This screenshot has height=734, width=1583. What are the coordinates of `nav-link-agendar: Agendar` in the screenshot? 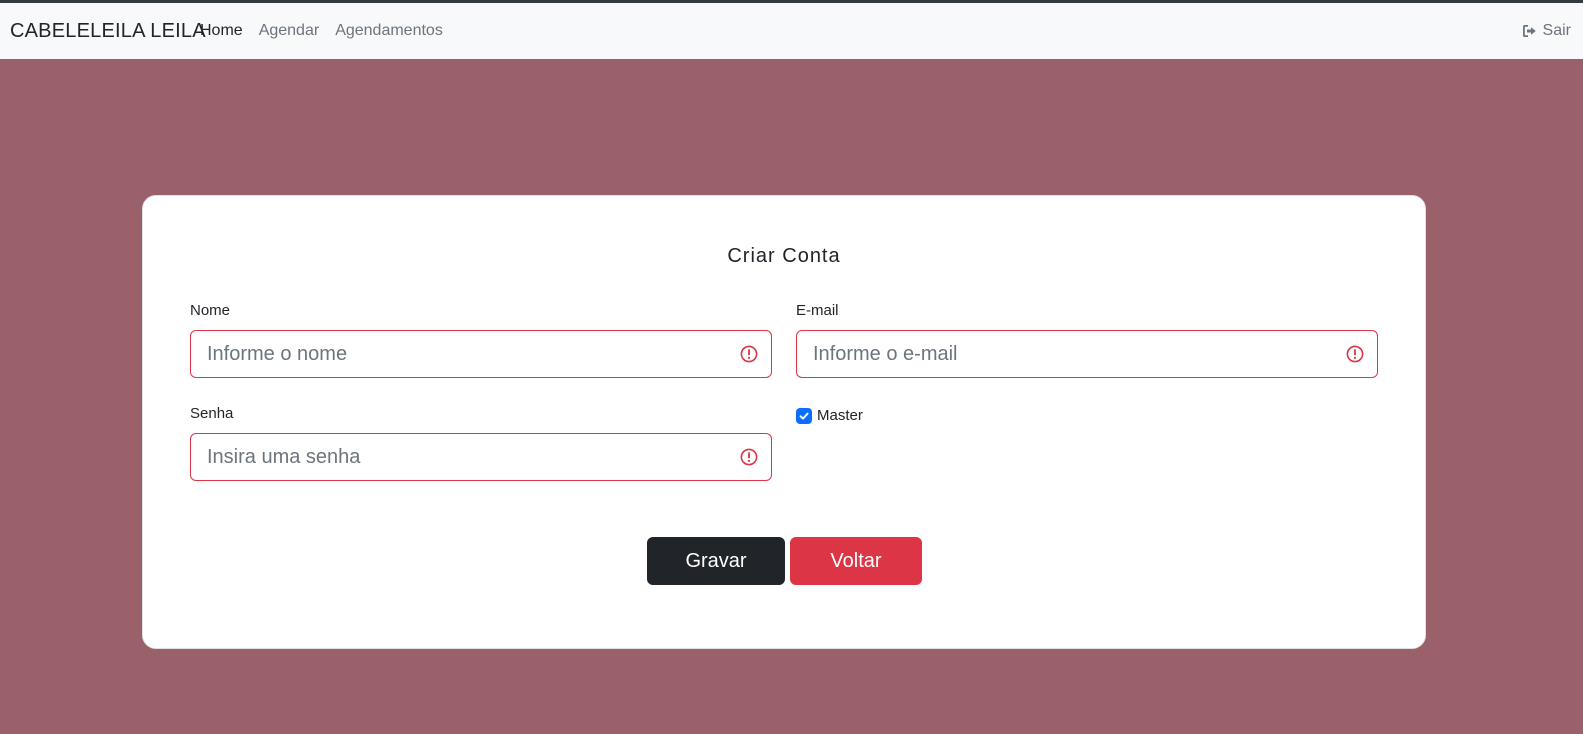 It's located at (289, 31).